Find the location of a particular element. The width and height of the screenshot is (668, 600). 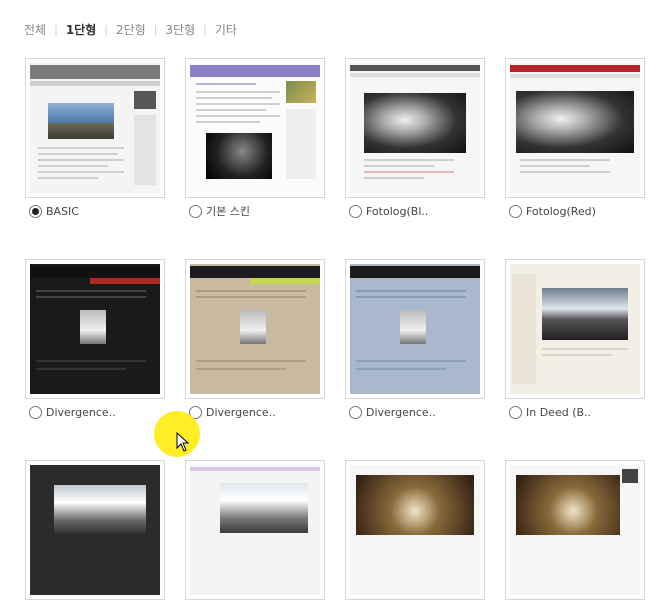

skin-option: Fotolog(Bl.. is located at coordinates (388, 211).